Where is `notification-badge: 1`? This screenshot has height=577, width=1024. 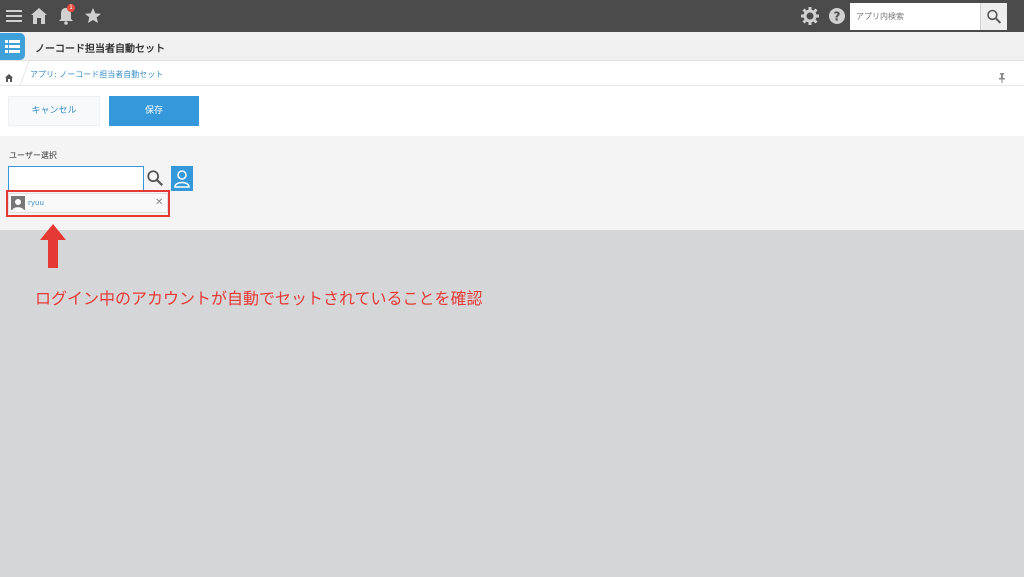 notification-badge: 1 is located at coordinates (71, 8).